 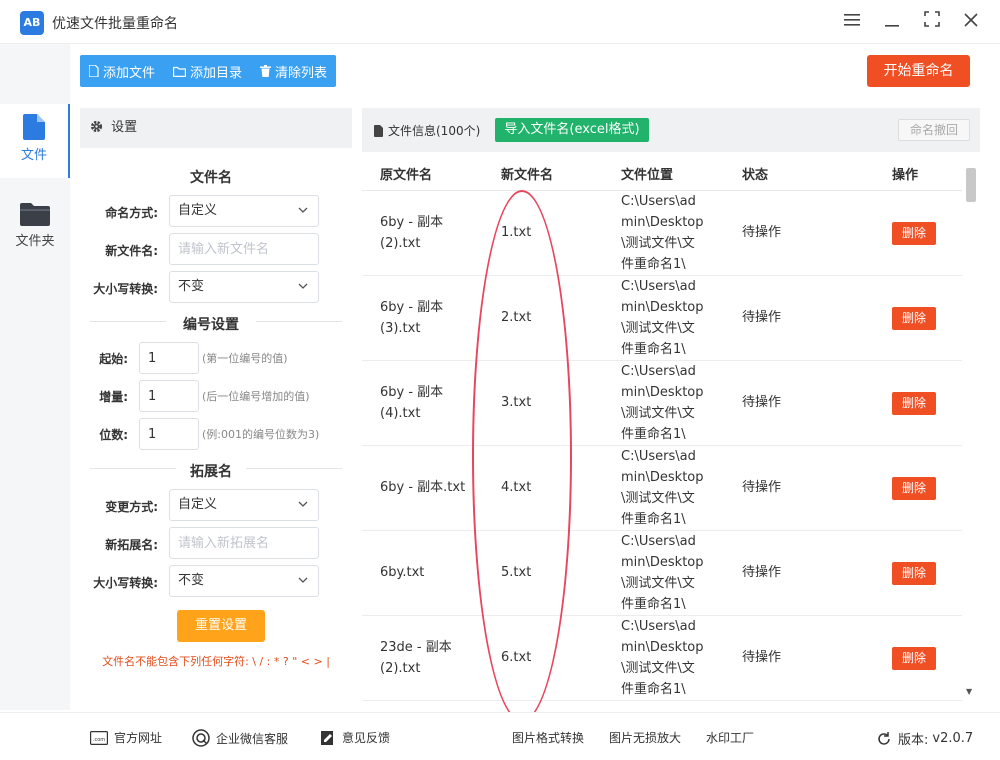 What do you see at coordinates (730, 737) in the screenshot?
I see `watermark-factory-link: 水印工厂` at bounding box center [730, 737].